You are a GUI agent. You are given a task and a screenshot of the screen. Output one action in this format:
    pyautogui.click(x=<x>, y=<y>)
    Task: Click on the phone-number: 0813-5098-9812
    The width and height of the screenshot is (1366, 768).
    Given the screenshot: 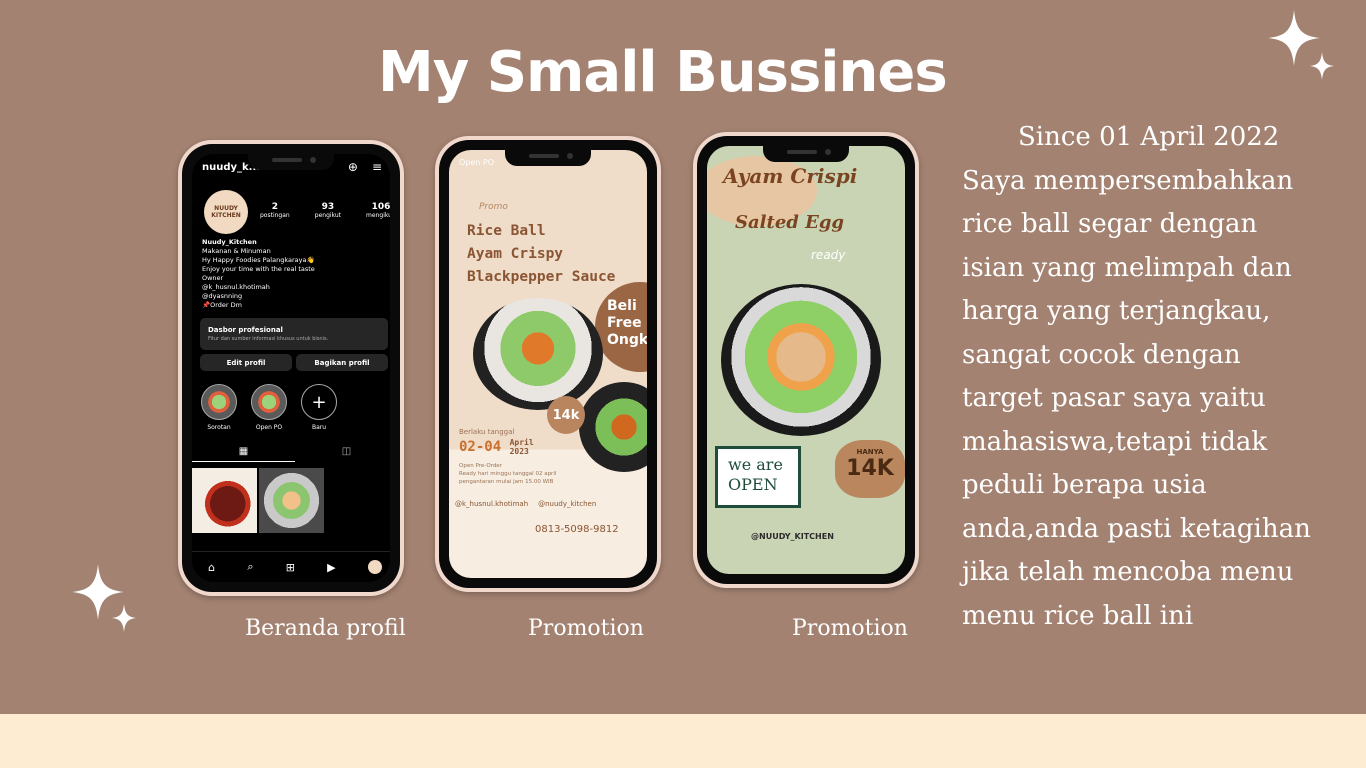 What is the action you would take?
    pyautogui.click(x=577, y=529)
    